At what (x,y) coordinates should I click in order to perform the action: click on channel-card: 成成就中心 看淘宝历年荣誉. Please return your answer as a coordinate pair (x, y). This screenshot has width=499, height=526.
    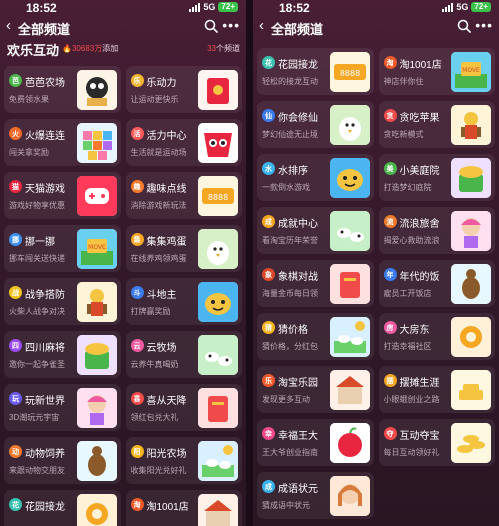
    Looking at the image, I should click on (315, 230).